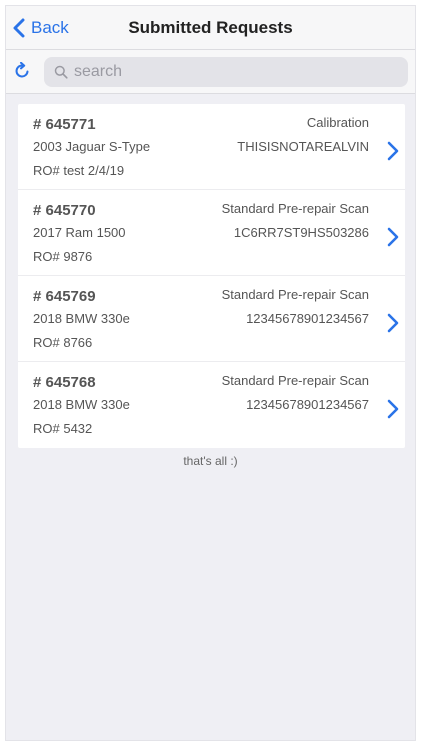 The width and height of the screenshot is (422, 750). I want to click on request-ro-number: RO# test 2/4/19, so click(79, 170).